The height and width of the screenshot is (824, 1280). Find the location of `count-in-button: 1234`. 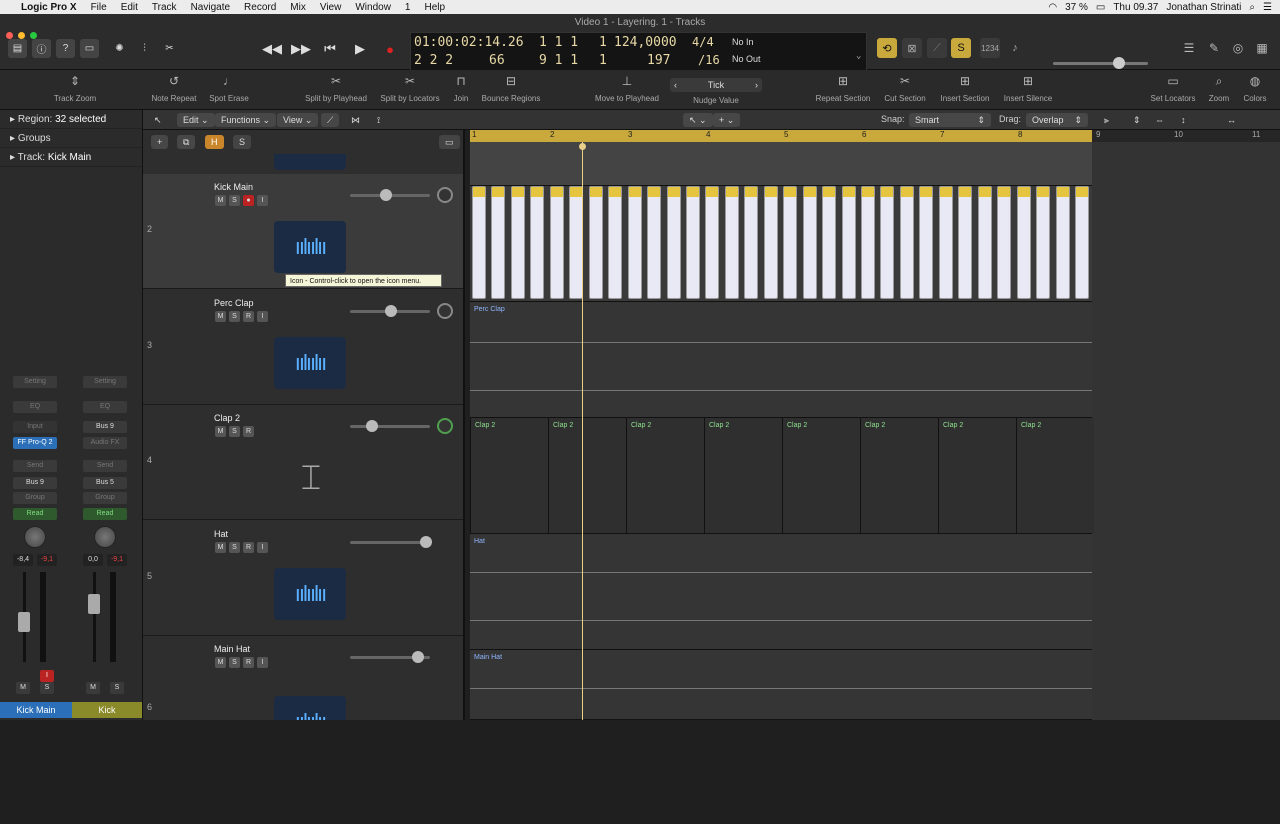

count-in-button: 1234 is located at coordinates (990, 48).